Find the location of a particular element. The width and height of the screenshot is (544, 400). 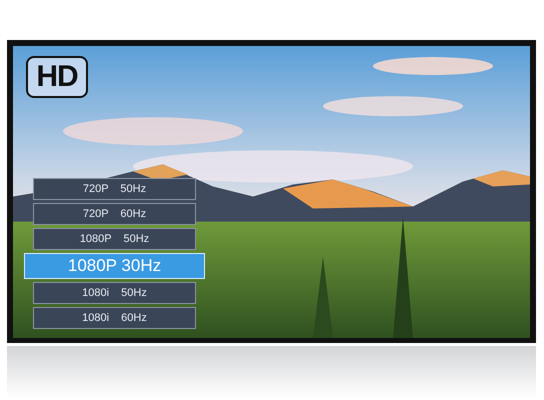

resolution-option: 1080P 50Hz is located at coordinates (114, 239).